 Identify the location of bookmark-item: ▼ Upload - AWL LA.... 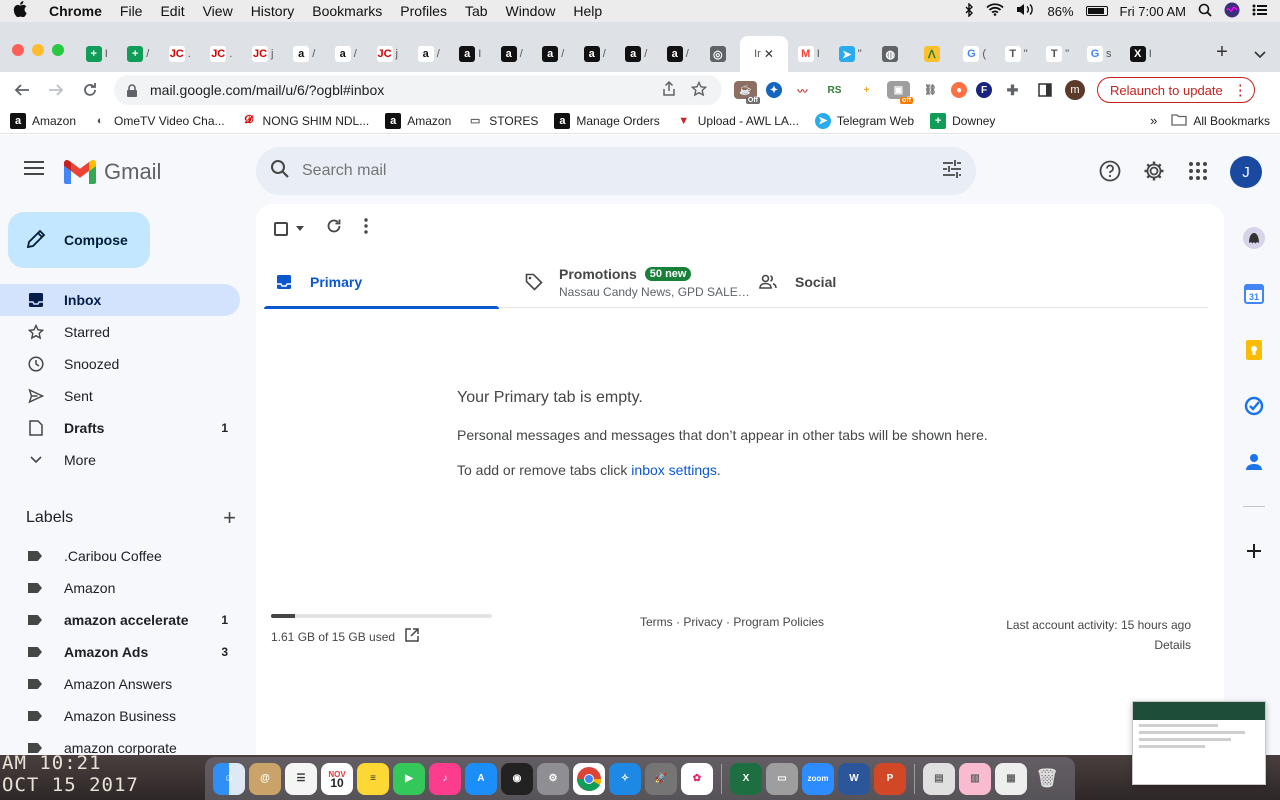
(737, 120).